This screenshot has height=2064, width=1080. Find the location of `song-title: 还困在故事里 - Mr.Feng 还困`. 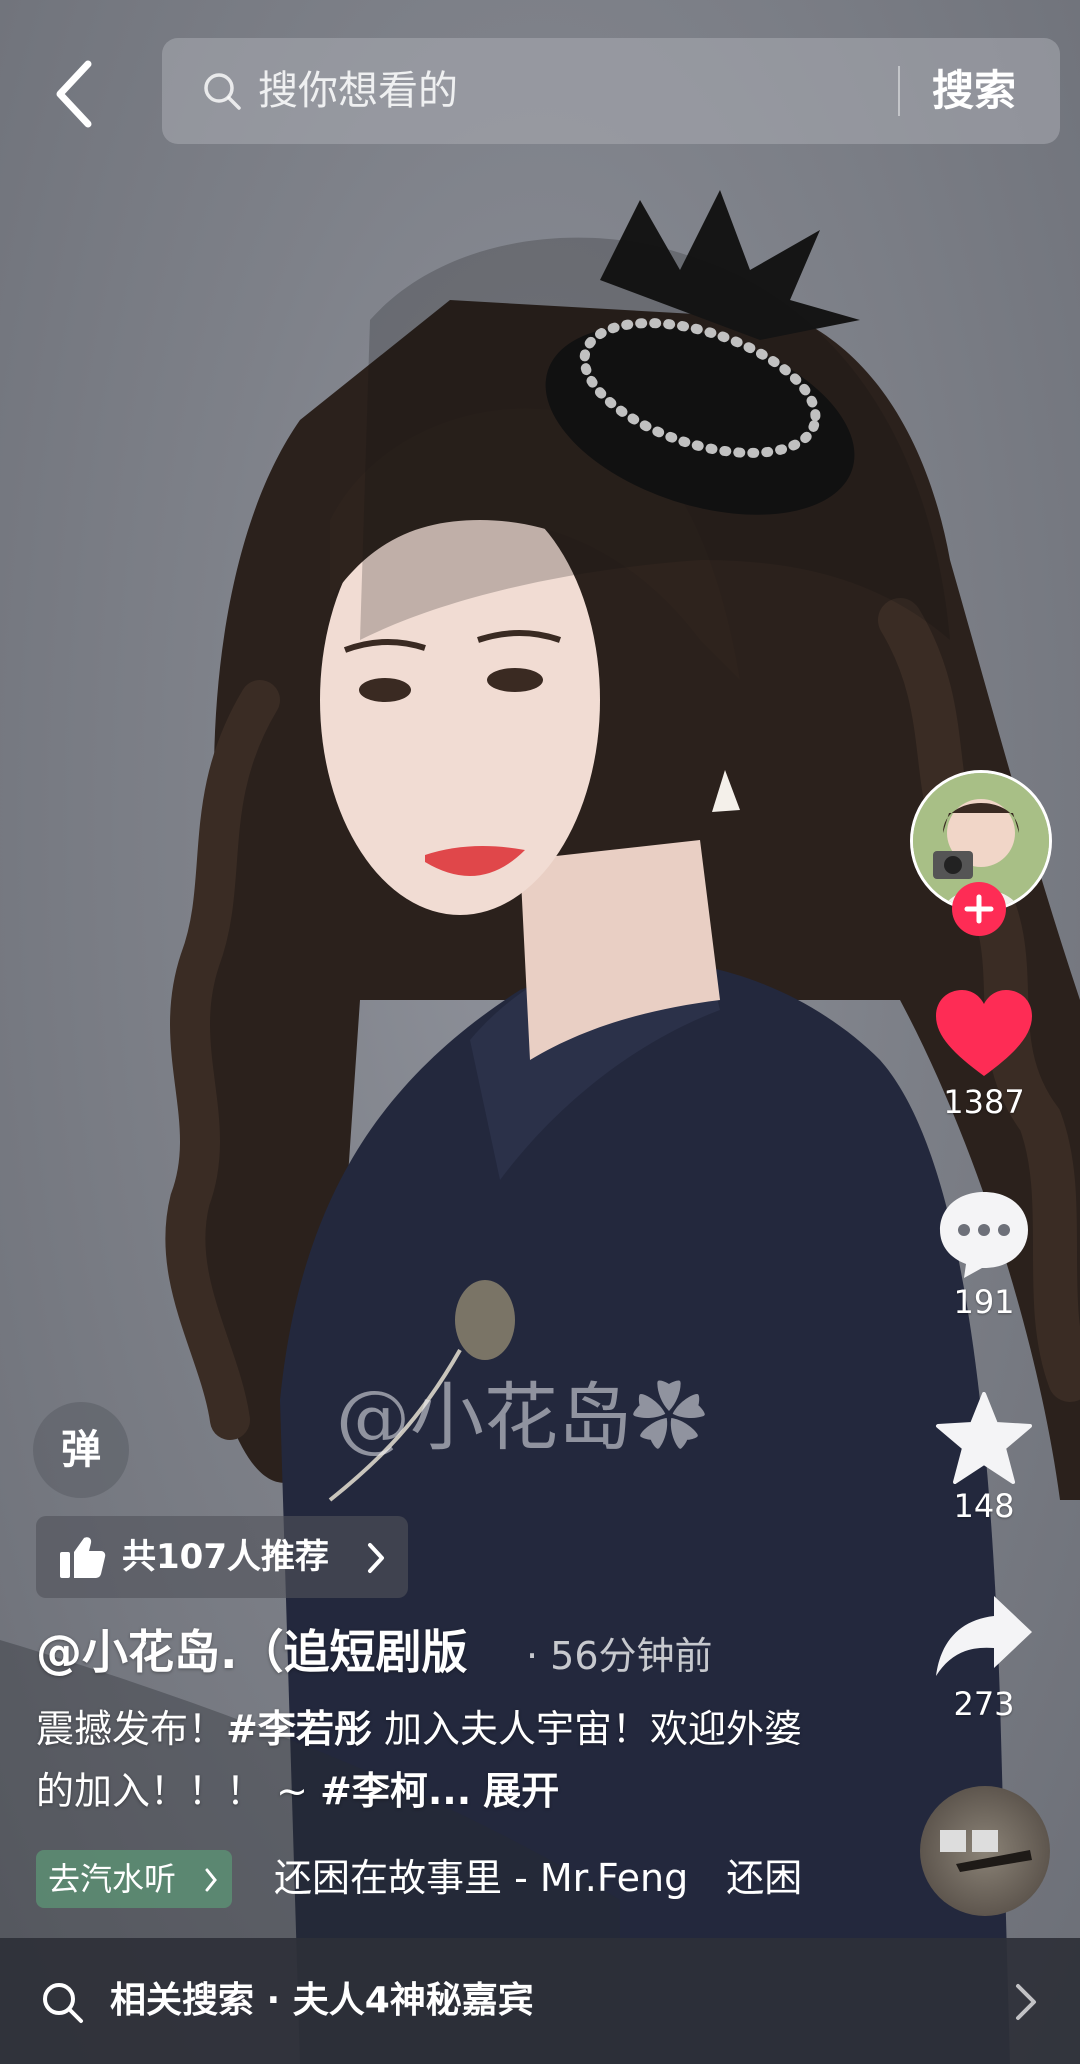

song-title: 还困在故事里 - Mr.Feng 还困 is located at coordinates (538, 1878).